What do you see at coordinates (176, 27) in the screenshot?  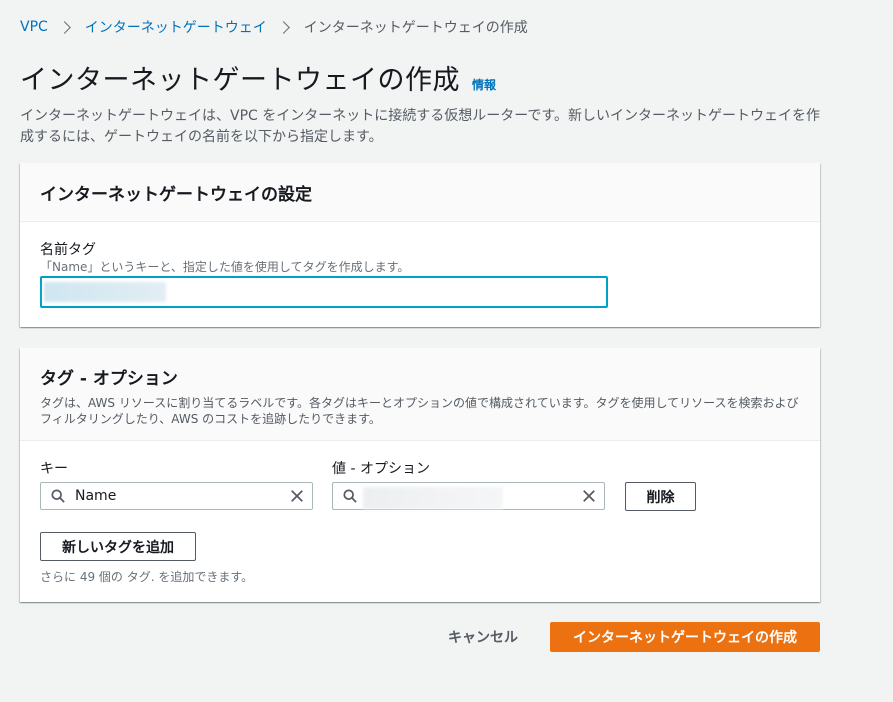 I see `breadcrumb-igw-link: インターネットゲートウェイ` at bounding box center [176, 27].